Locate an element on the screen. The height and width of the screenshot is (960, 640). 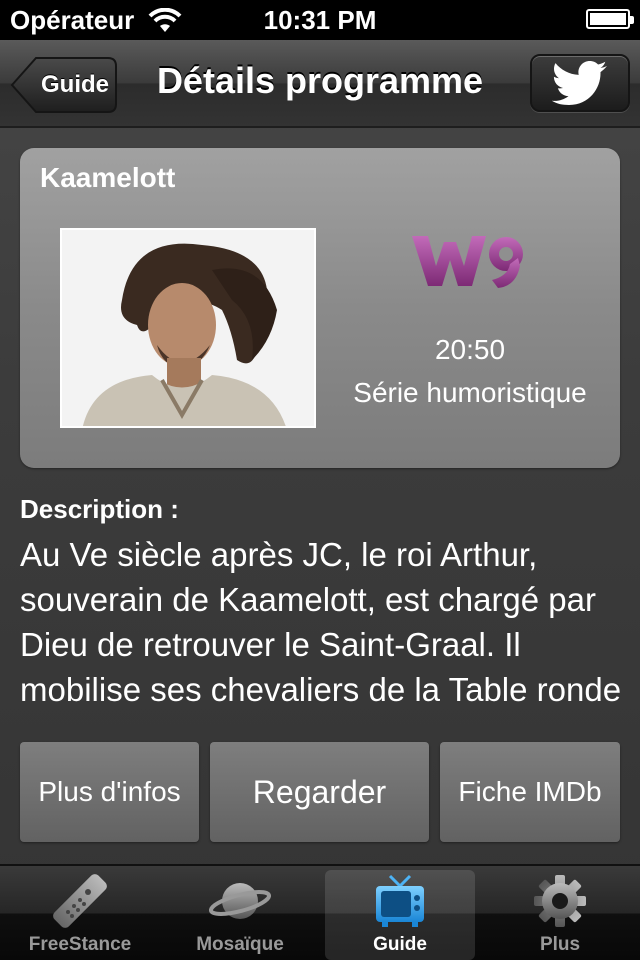
navigation-bar: Guide Détails programme is located at coordinates (320, 84).